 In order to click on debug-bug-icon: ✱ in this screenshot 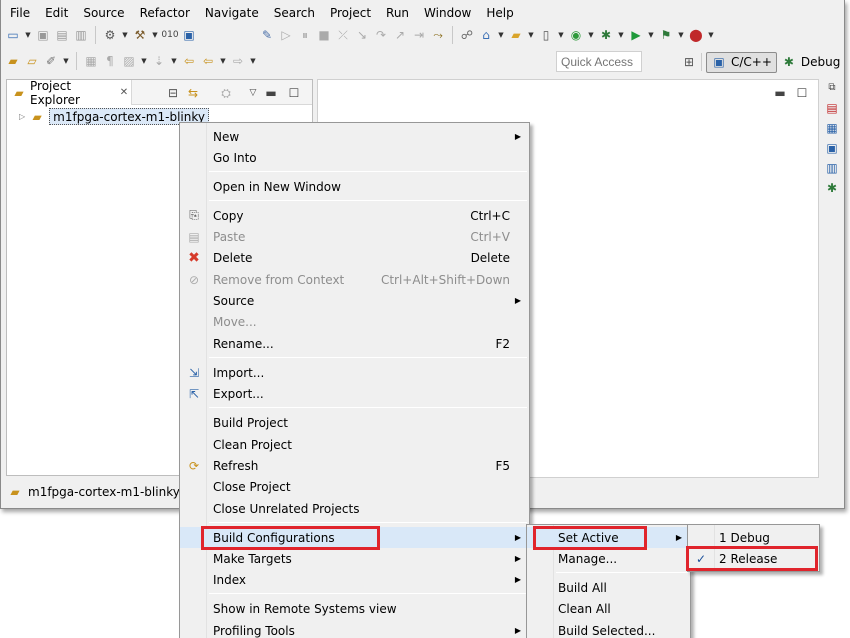, I will do `click(832, 188)`.